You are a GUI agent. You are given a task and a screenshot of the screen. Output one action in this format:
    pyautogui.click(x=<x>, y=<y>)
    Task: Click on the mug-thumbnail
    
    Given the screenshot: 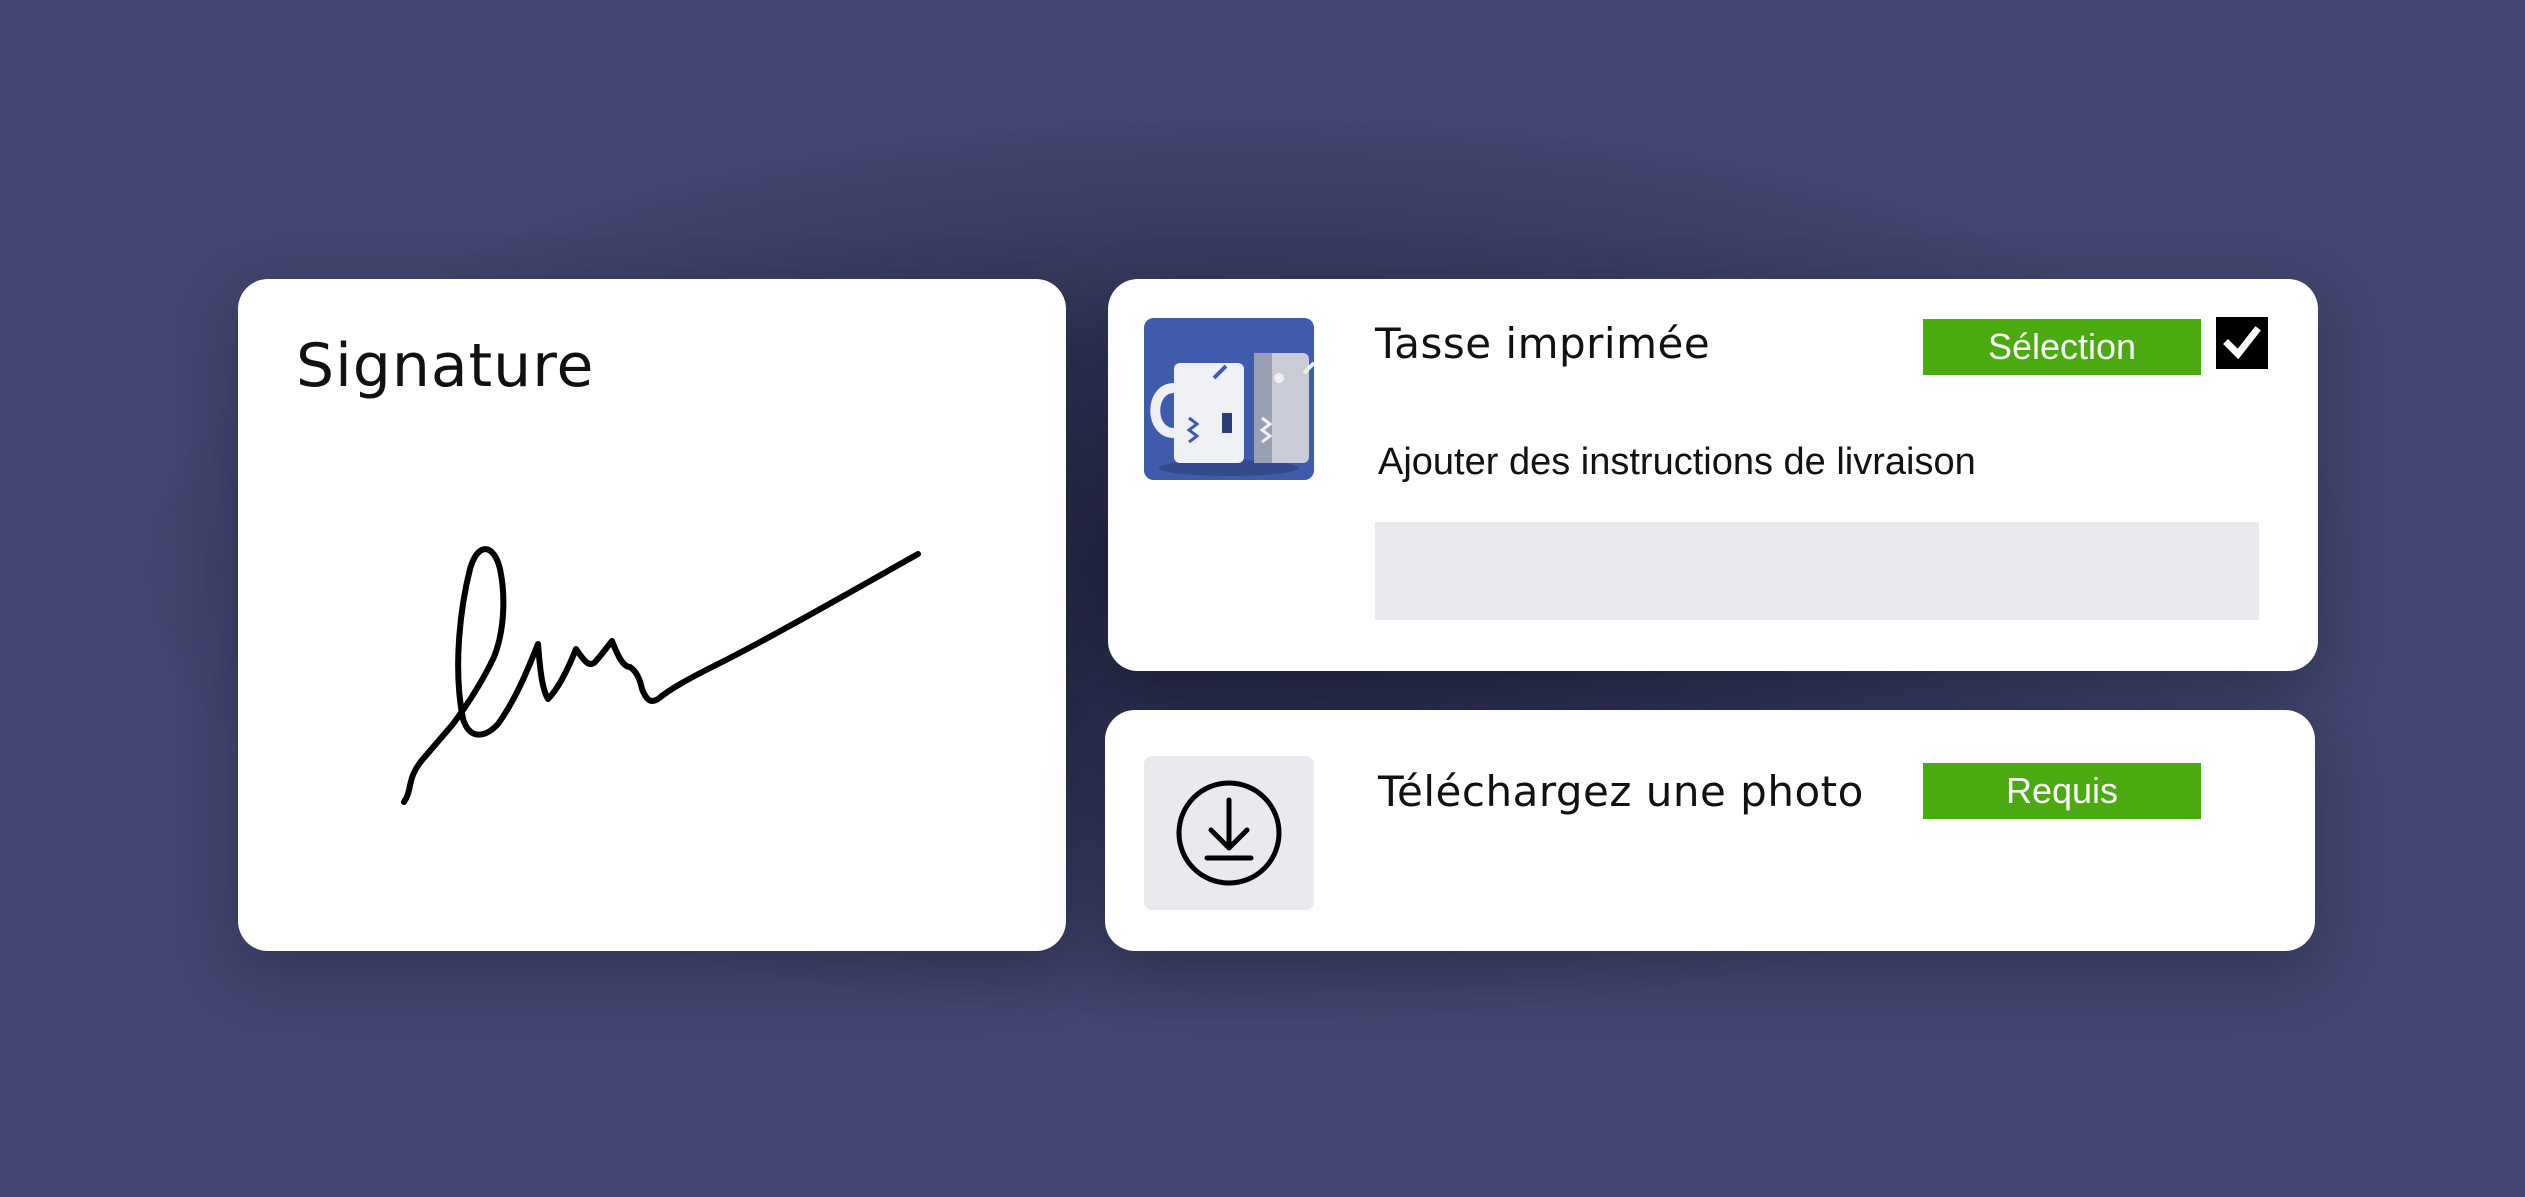 What is the action you would take?
    pyautogui.click(x=1229, y=399)
    